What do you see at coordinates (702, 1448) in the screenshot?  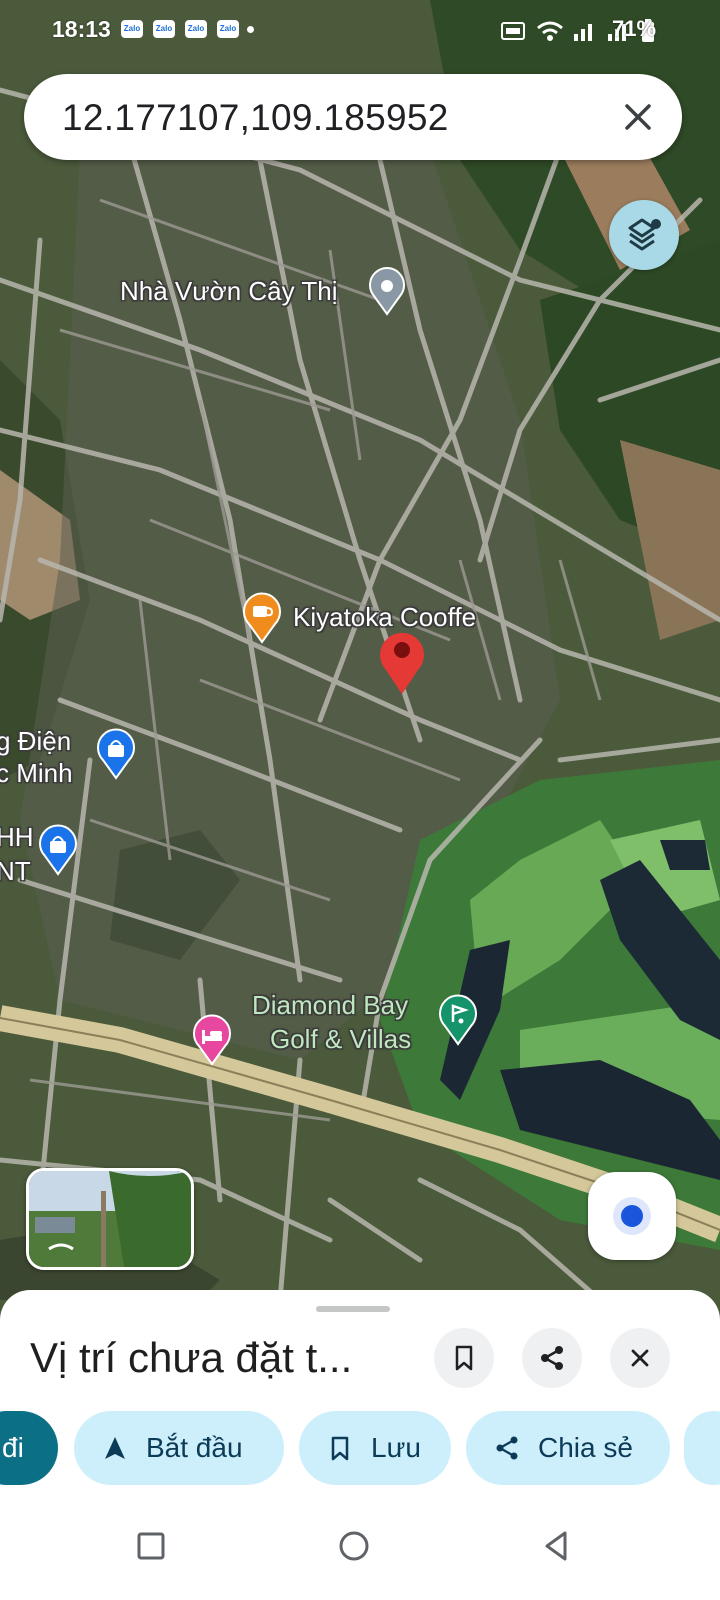 I see `more-chip` at bounding box center [702, 1448].